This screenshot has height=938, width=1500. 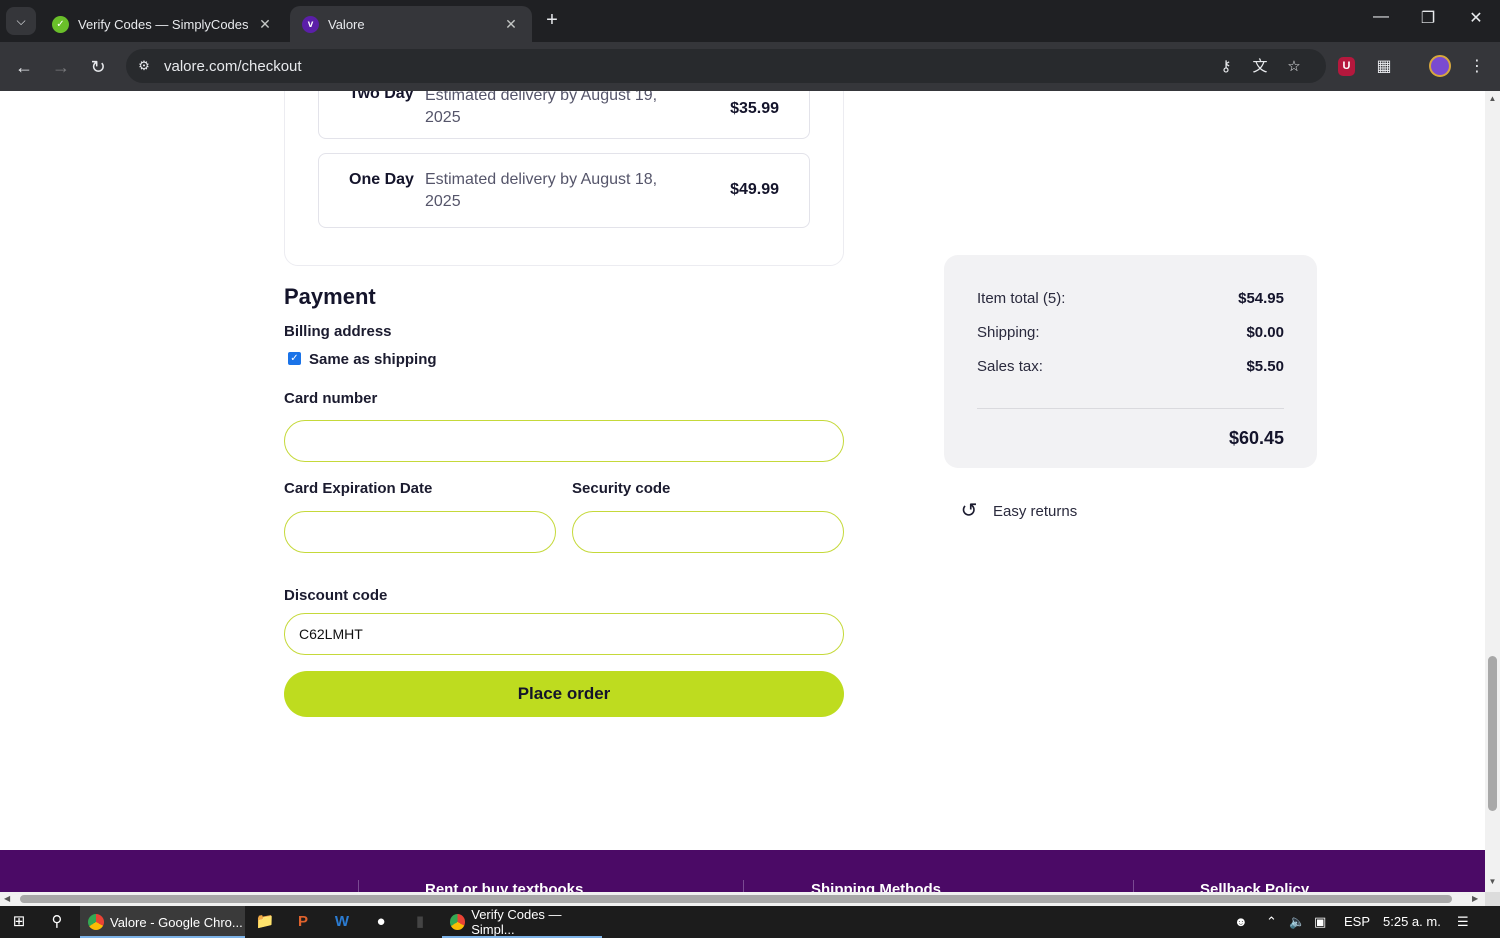 I want to click on summary-label: Sales tax:, so click(x=1010, y=366).